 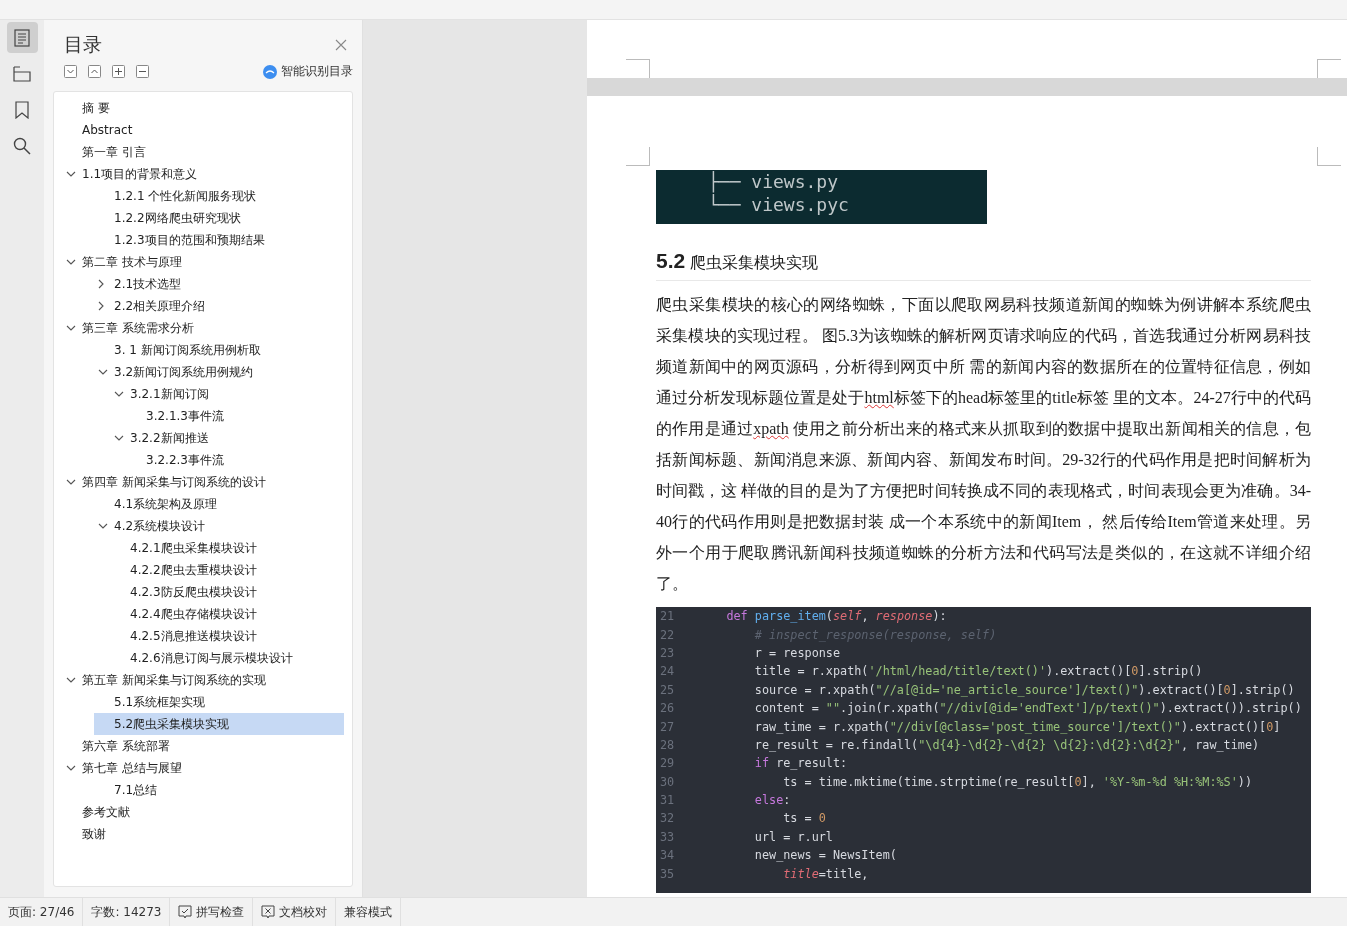 I want to click on line-number: 28, so click(x=667, y=744).